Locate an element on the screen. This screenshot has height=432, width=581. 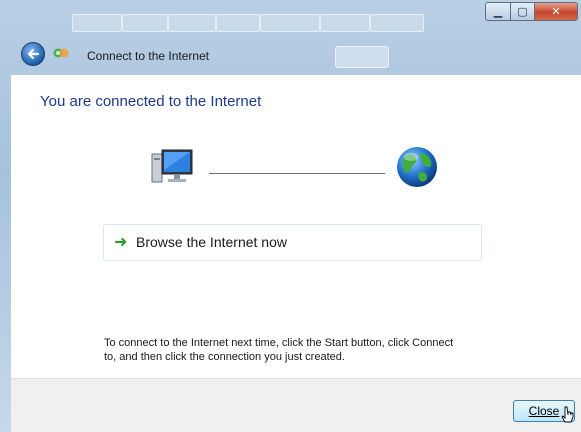
connection-line is located at coordinates (297, 173).